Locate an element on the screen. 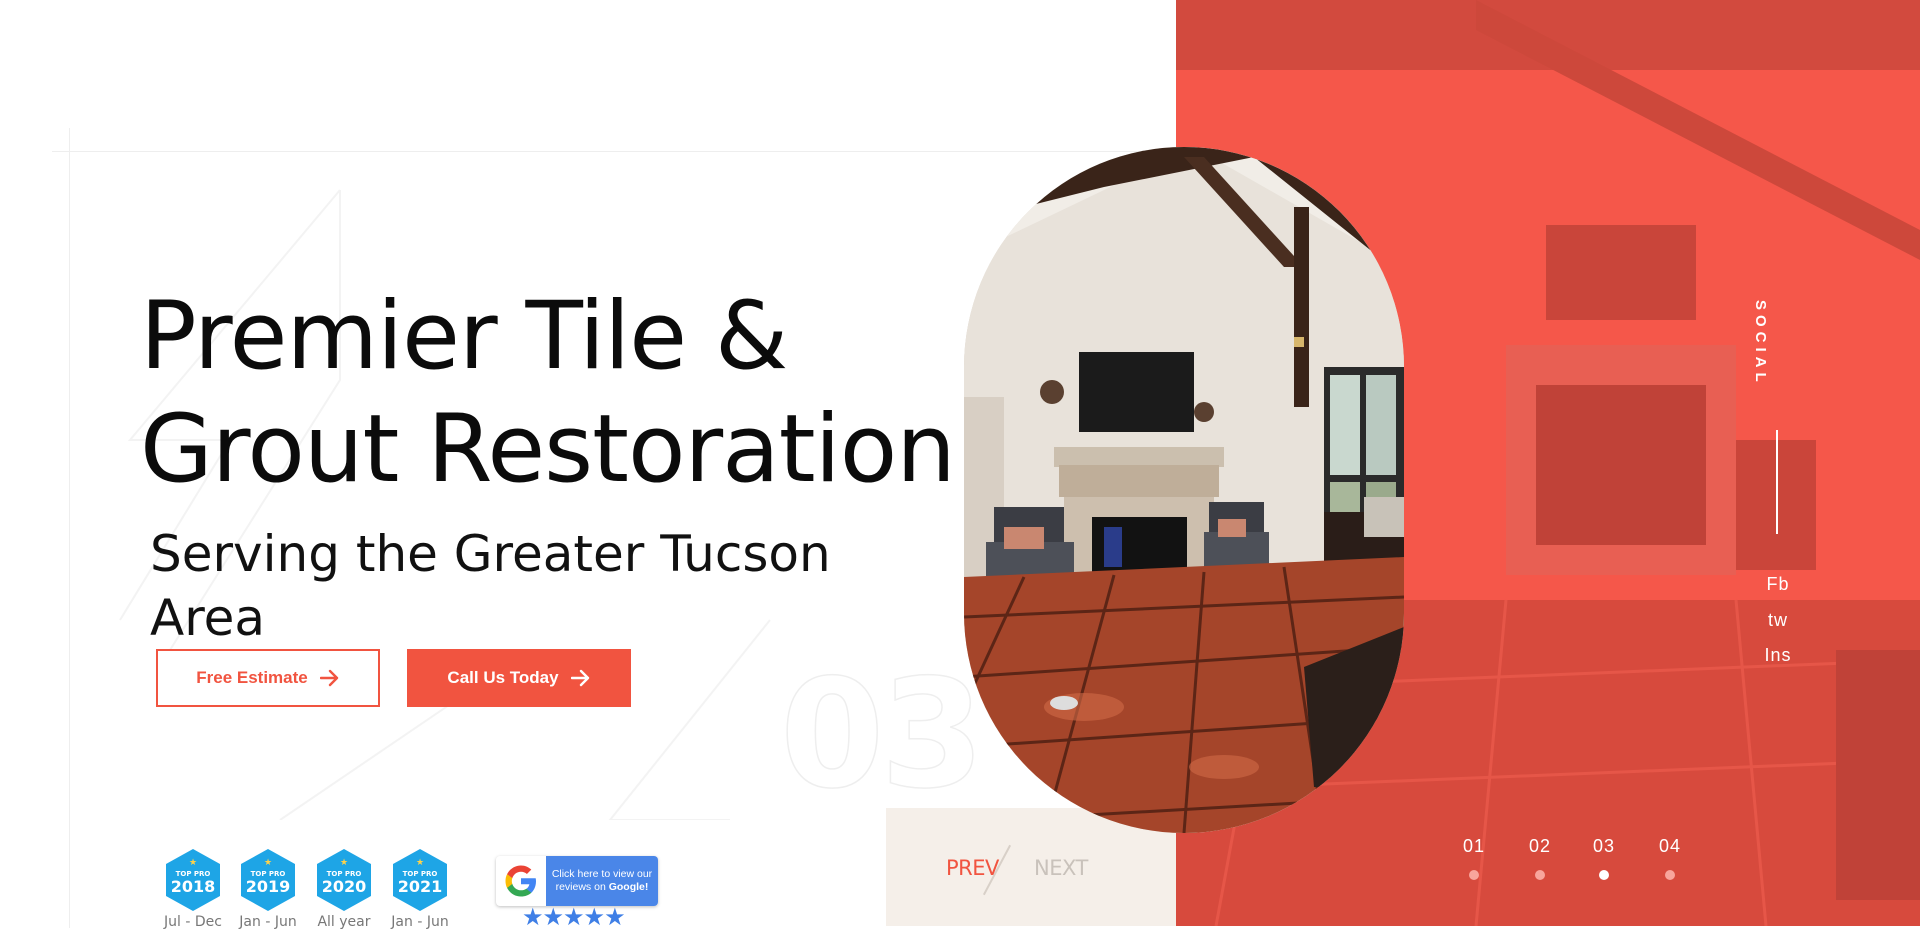 This screenshot has height=932, width=1920. social-divider is located at coordinates (1777, 482).